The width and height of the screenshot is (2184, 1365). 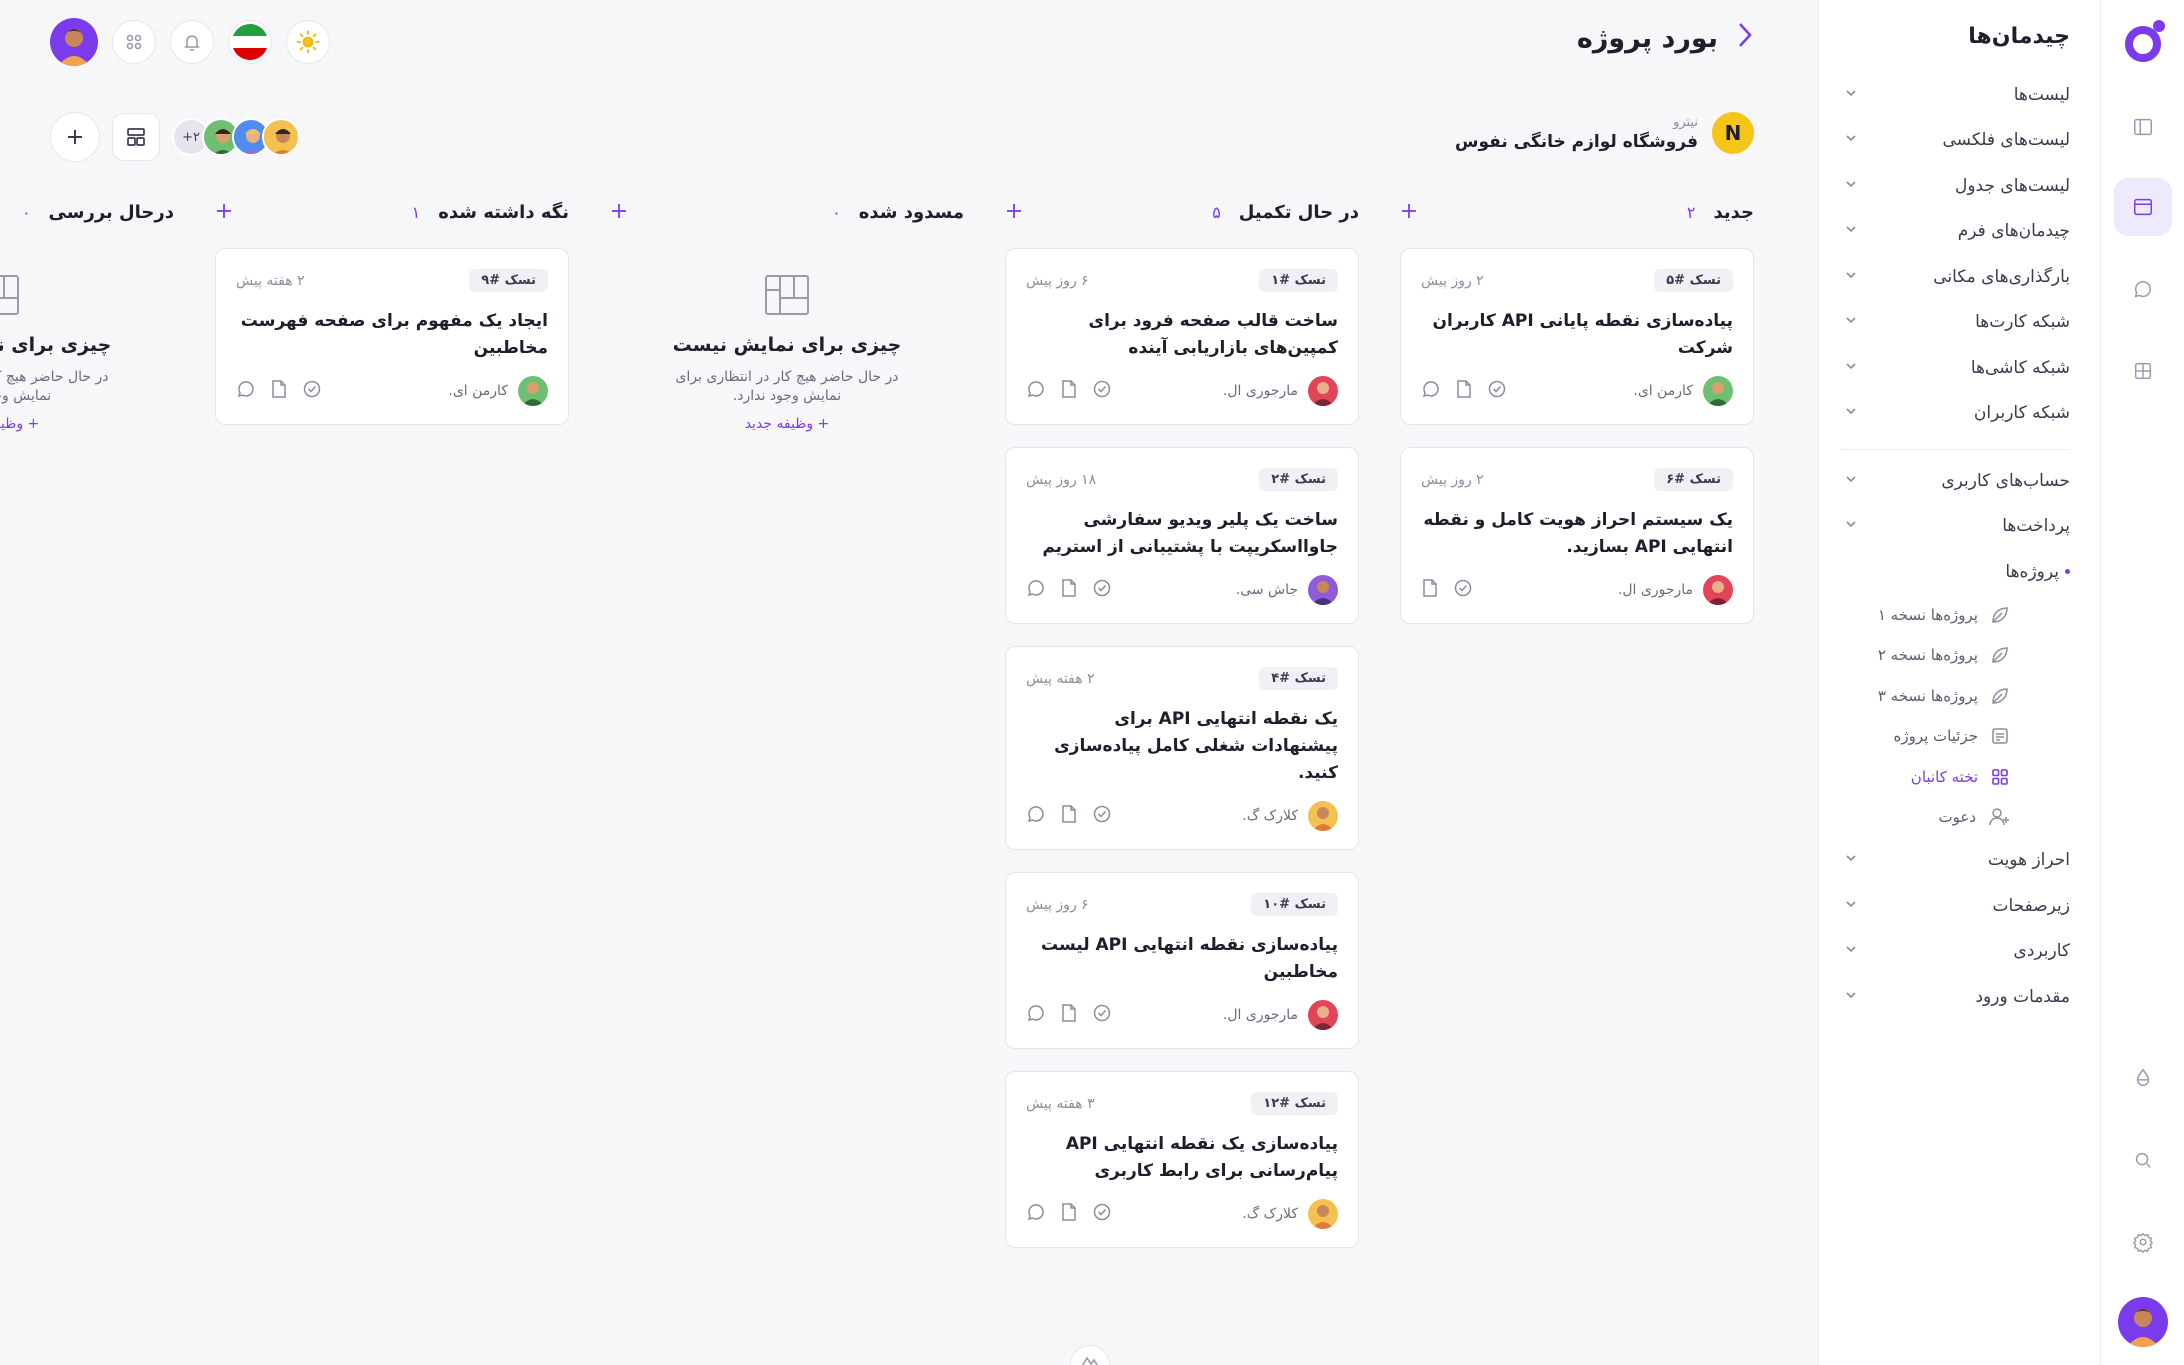 I want to click on menu-item: حساب‌های کاربری, so click(x=1955, y=481).